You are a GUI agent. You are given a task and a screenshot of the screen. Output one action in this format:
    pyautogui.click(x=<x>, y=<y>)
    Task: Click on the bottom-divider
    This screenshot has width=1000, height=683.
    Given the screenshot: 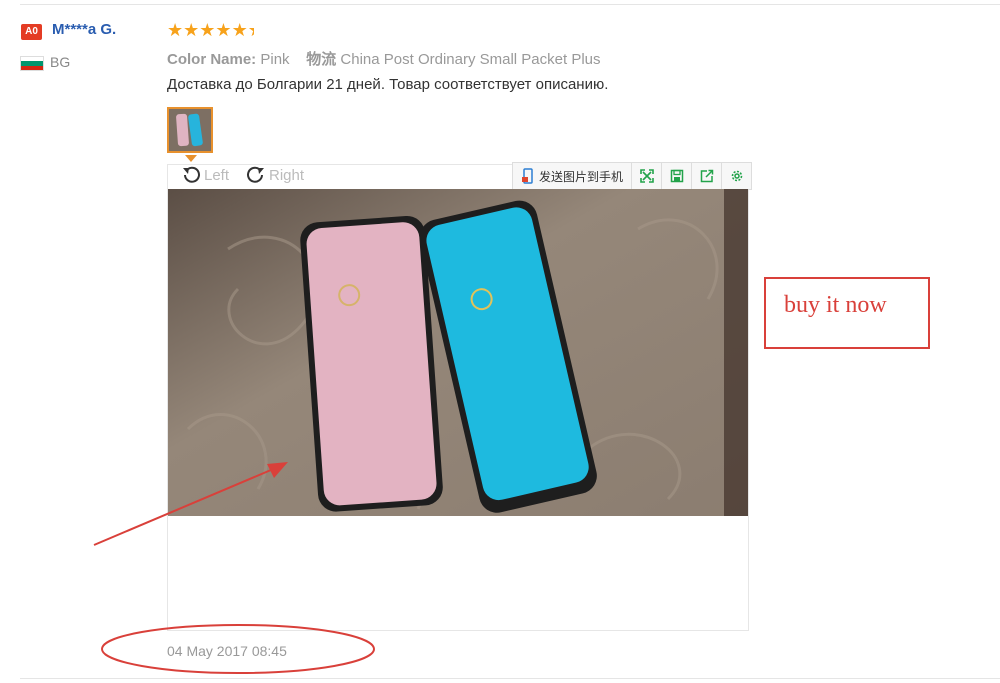 What is the action you would take?
    pyautogui.click(x=510, y=678)
    